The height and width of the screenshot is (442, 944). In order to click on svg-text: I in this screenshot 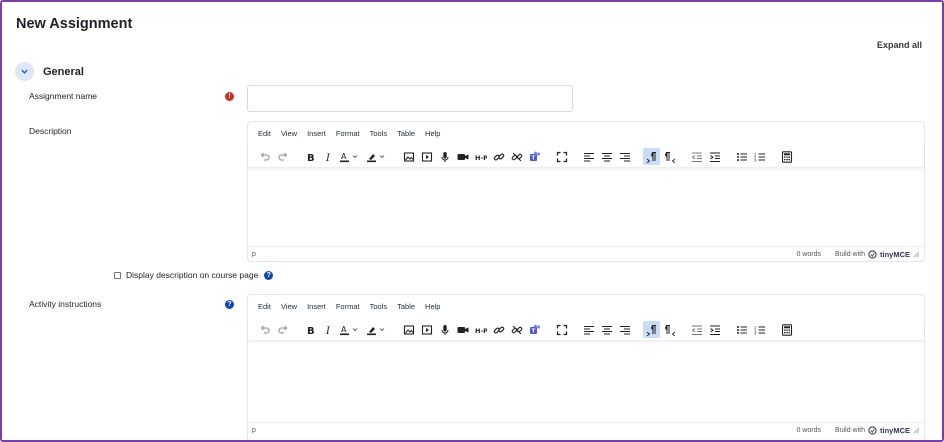, I will do `click(328, 331)`.